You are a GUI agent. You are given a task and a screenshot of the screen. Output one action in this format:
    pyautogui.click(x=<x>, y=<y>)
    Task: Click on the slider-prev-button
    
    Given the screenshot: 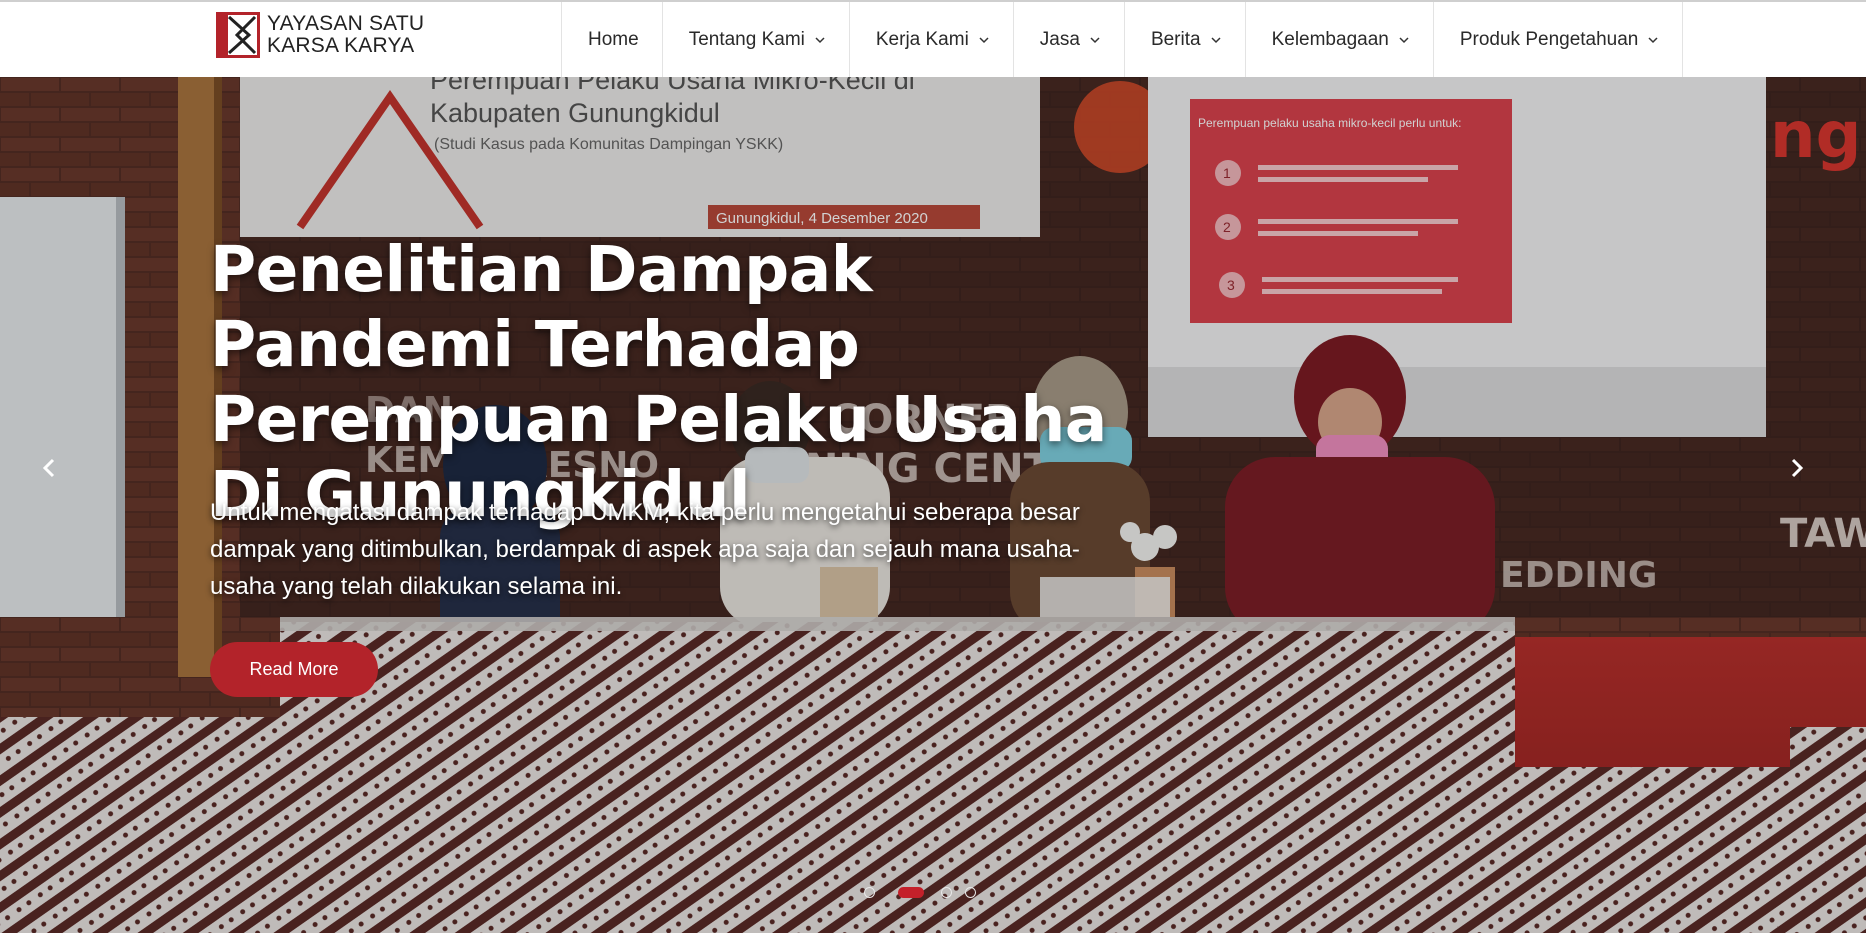 What is the action you would take?
    pyautogui.click(x=49, y=468)
    